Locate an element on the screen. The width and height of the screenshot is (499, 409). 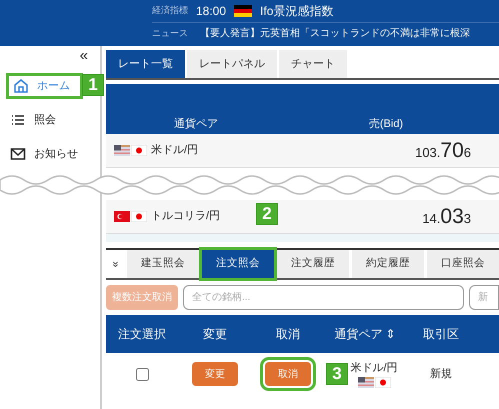
mail-icon is located at coordinates (18, 154).